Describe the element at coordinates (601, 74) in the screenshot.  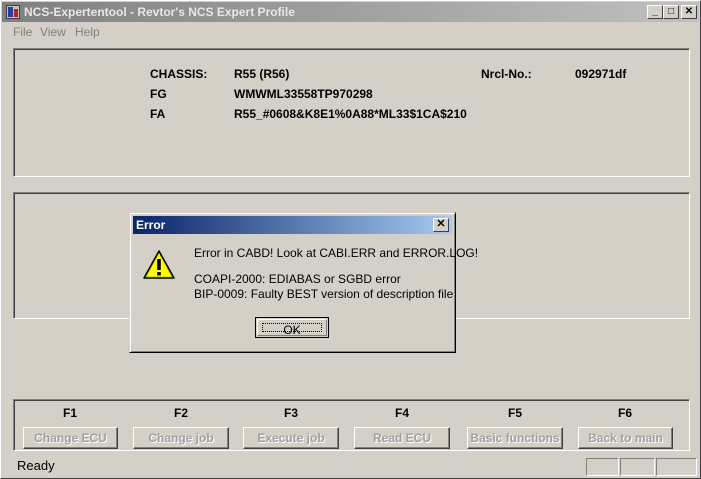
I see `nrcl-value: 092971df` at that location.